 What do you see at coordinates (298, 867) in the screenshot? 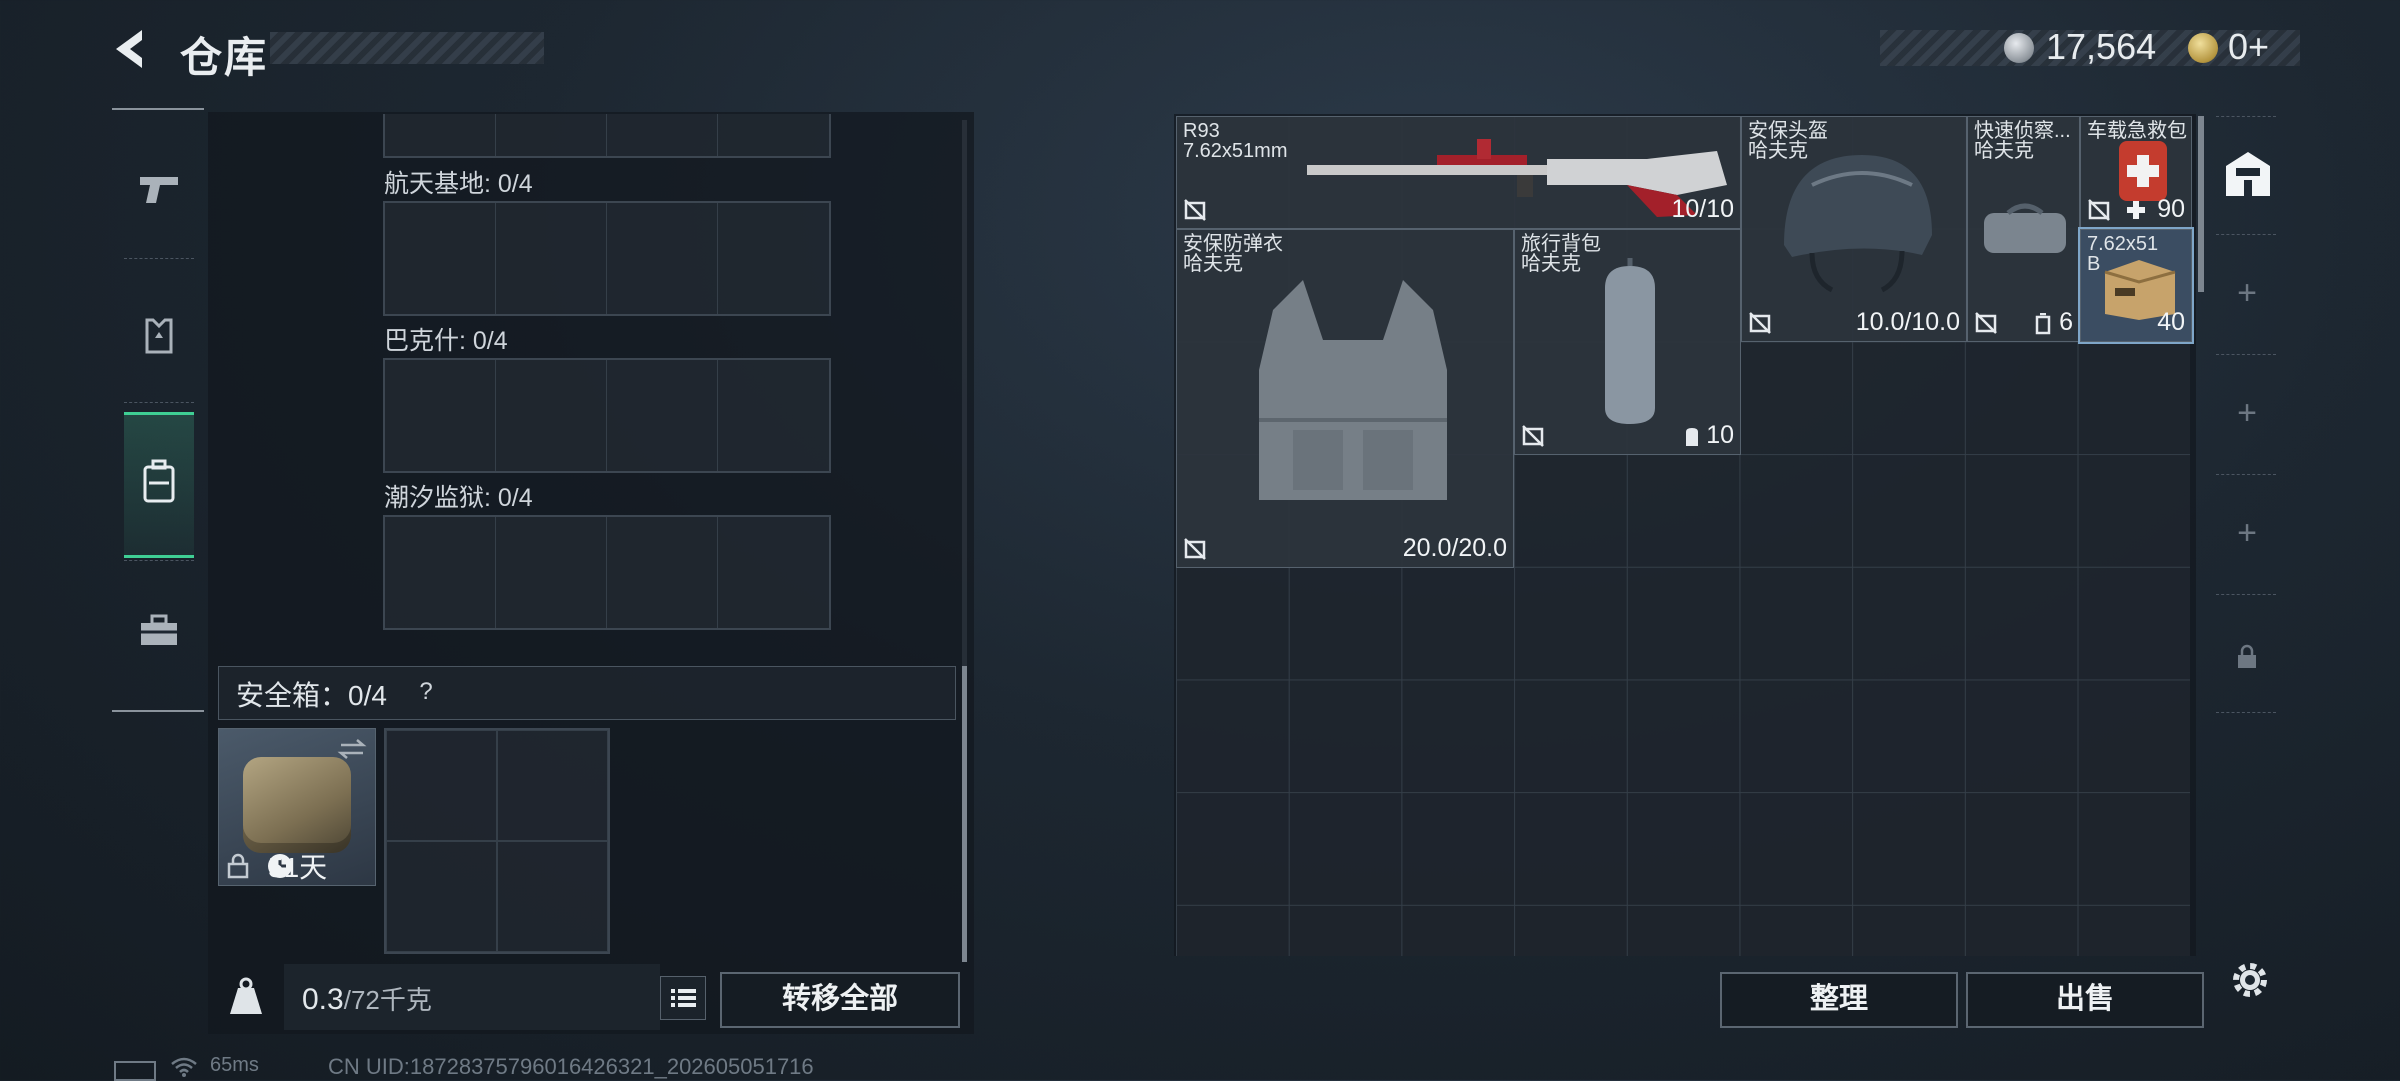
I see `safe-case-duration: 51天` at bounding box center [298, 867].